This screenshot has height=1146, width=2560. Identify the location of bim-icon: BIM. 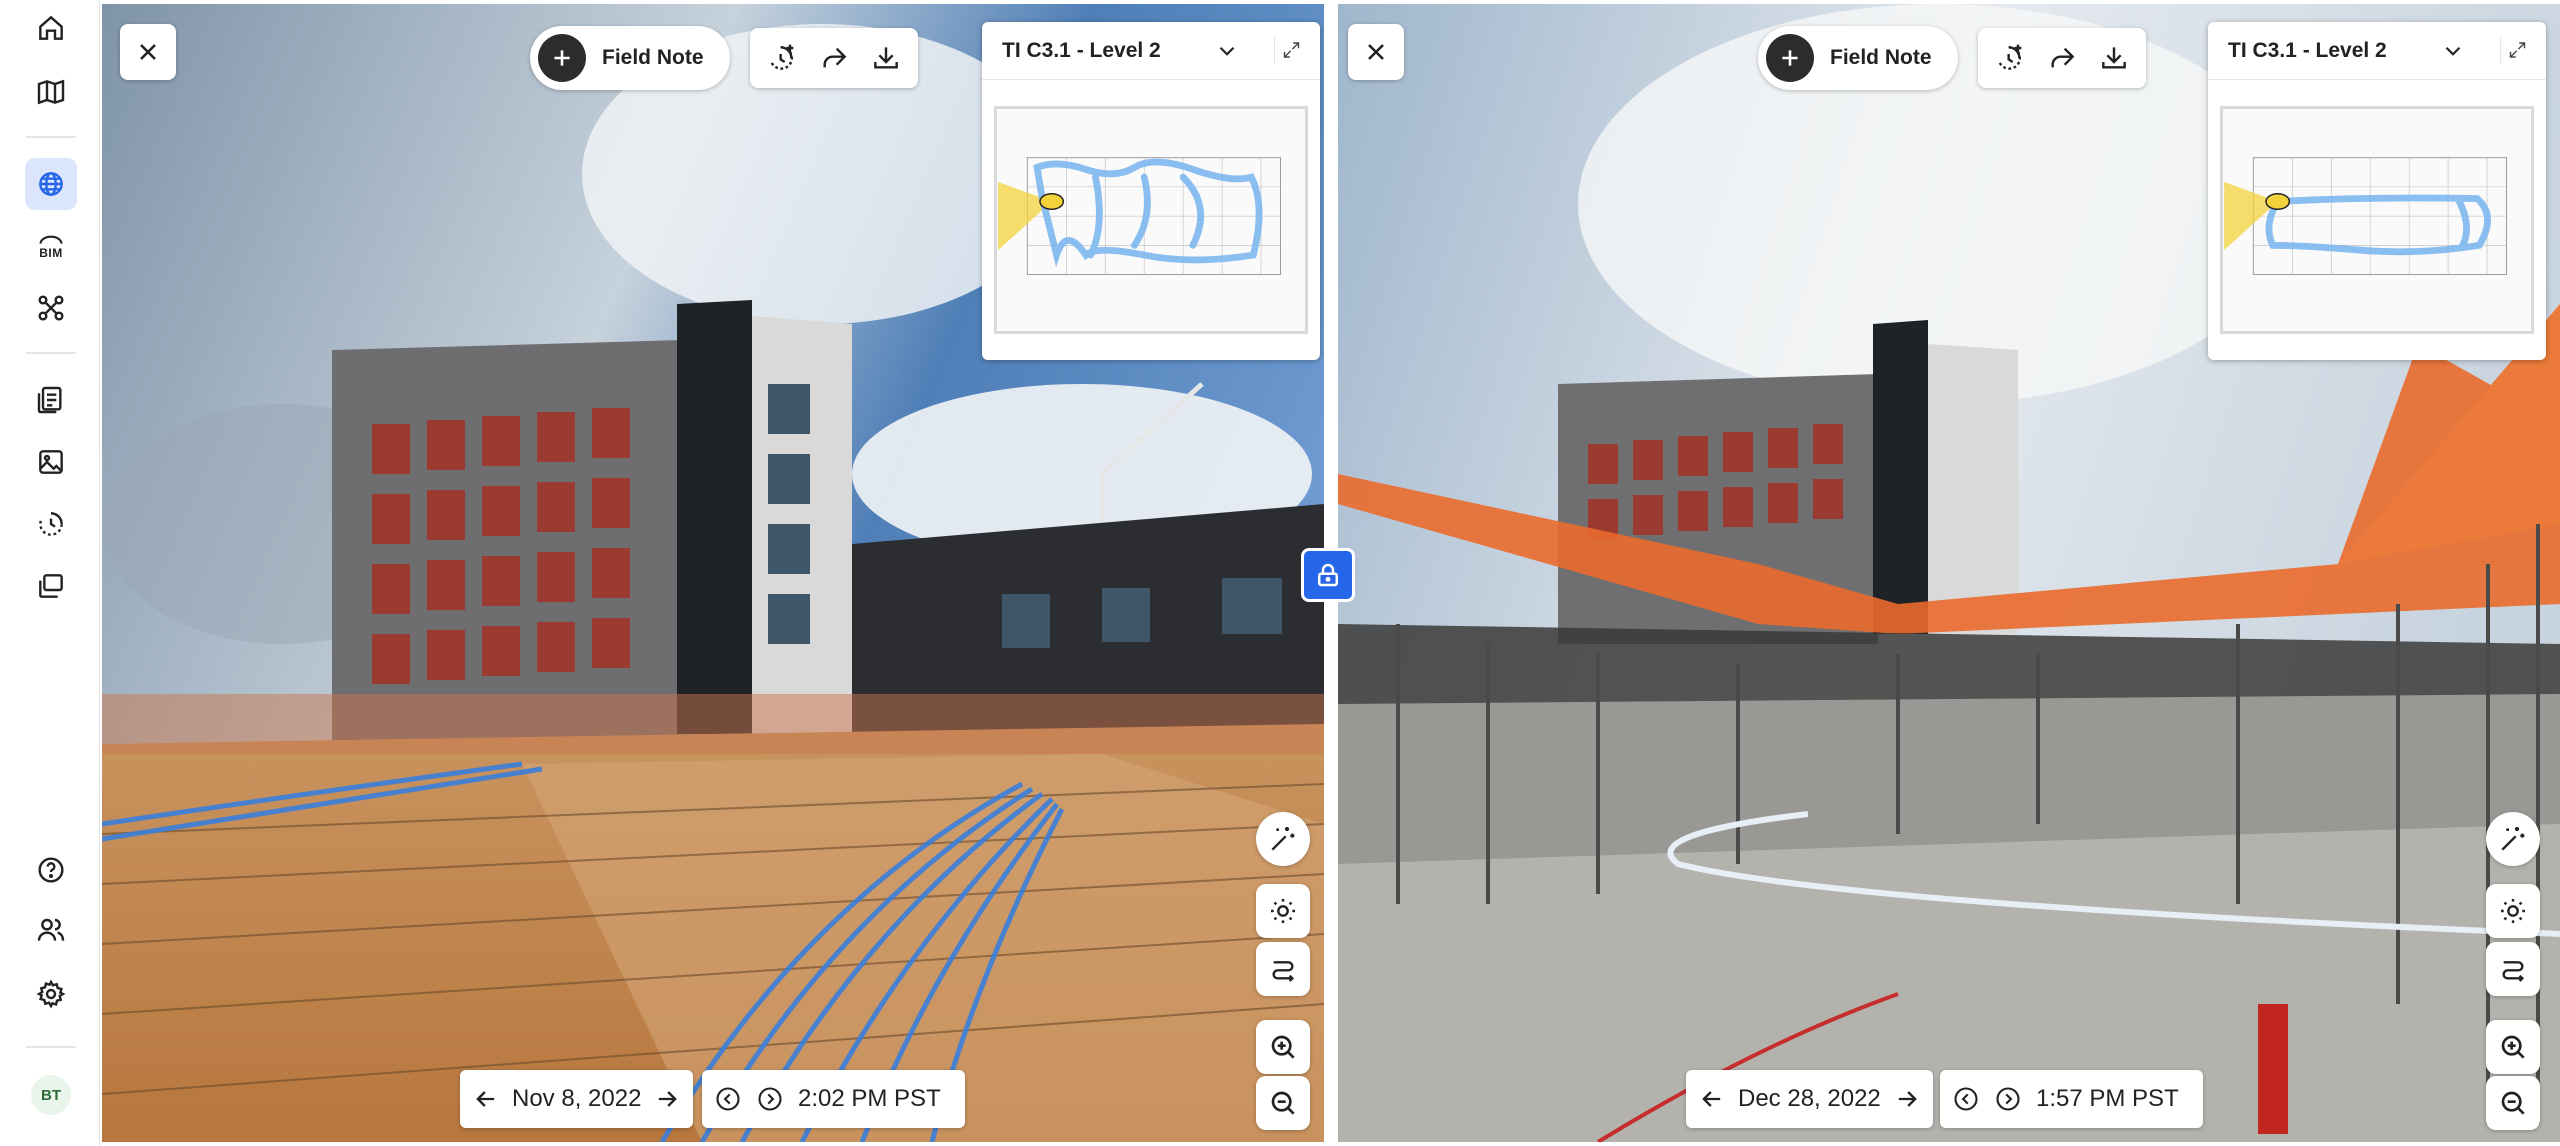
(51, 246).